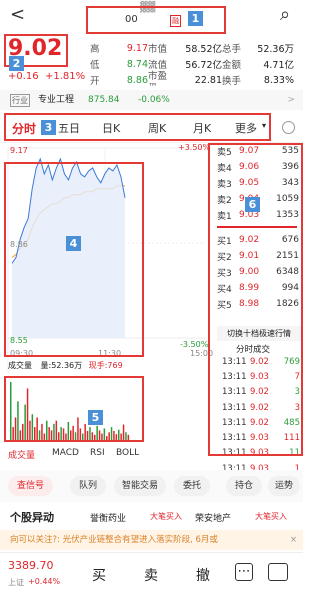 The width and height of the screenshot is (320, 600). What do you see at coordinates (99, 575) in the screenshot?
I see `buy-button: 买` at bounding box center [99, 575].